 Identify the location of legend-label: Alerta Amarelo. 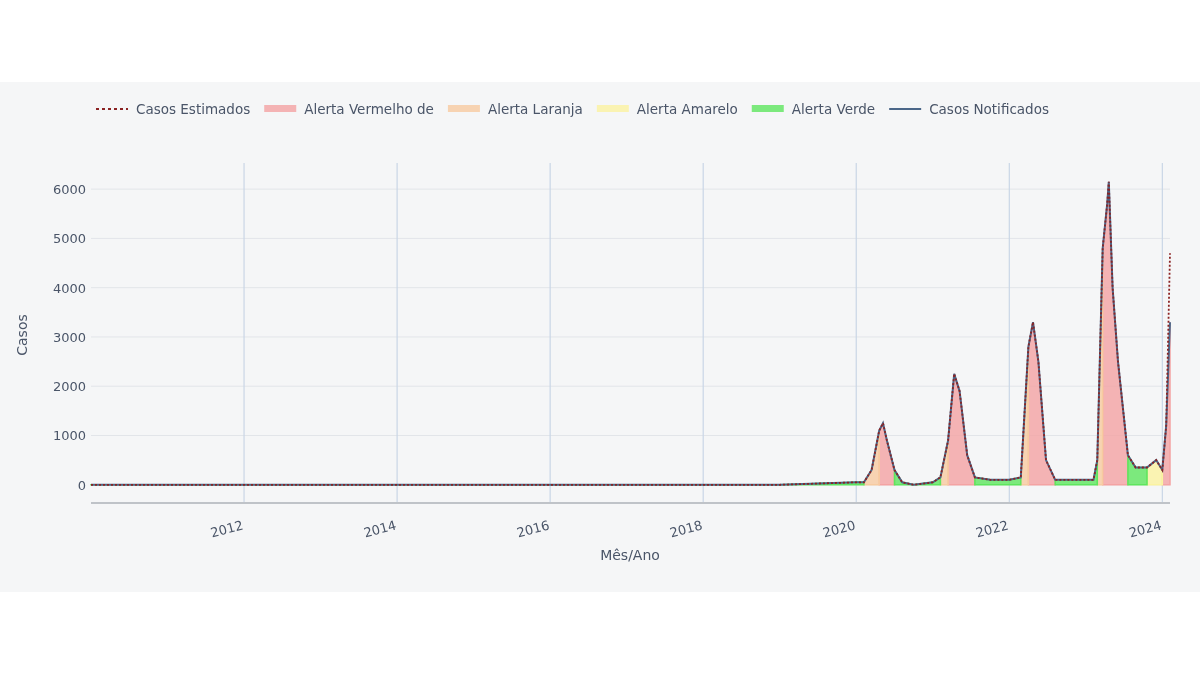
(687, 109).